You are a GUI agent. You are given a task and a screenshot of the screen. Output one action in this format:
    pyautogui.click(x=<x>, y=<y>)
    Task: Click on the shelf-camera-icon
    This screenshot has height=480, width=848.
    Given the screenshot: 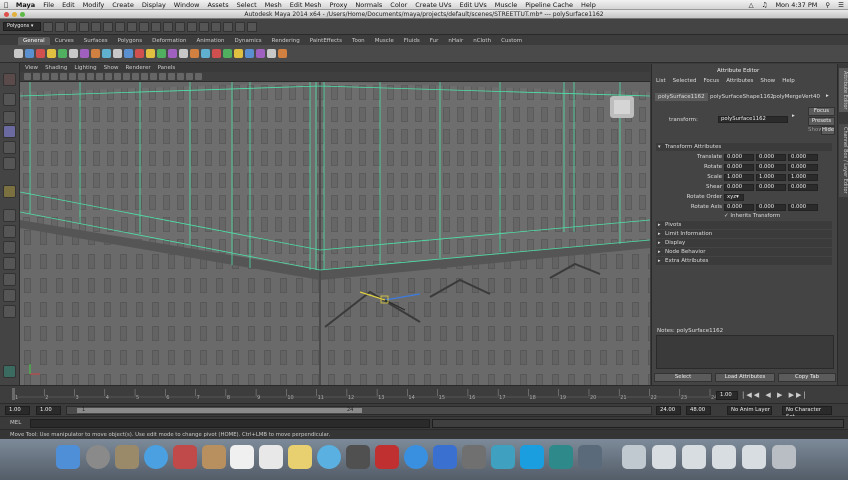 What is the action you would take?
    pyautogui.click(x=106, y=53)
    